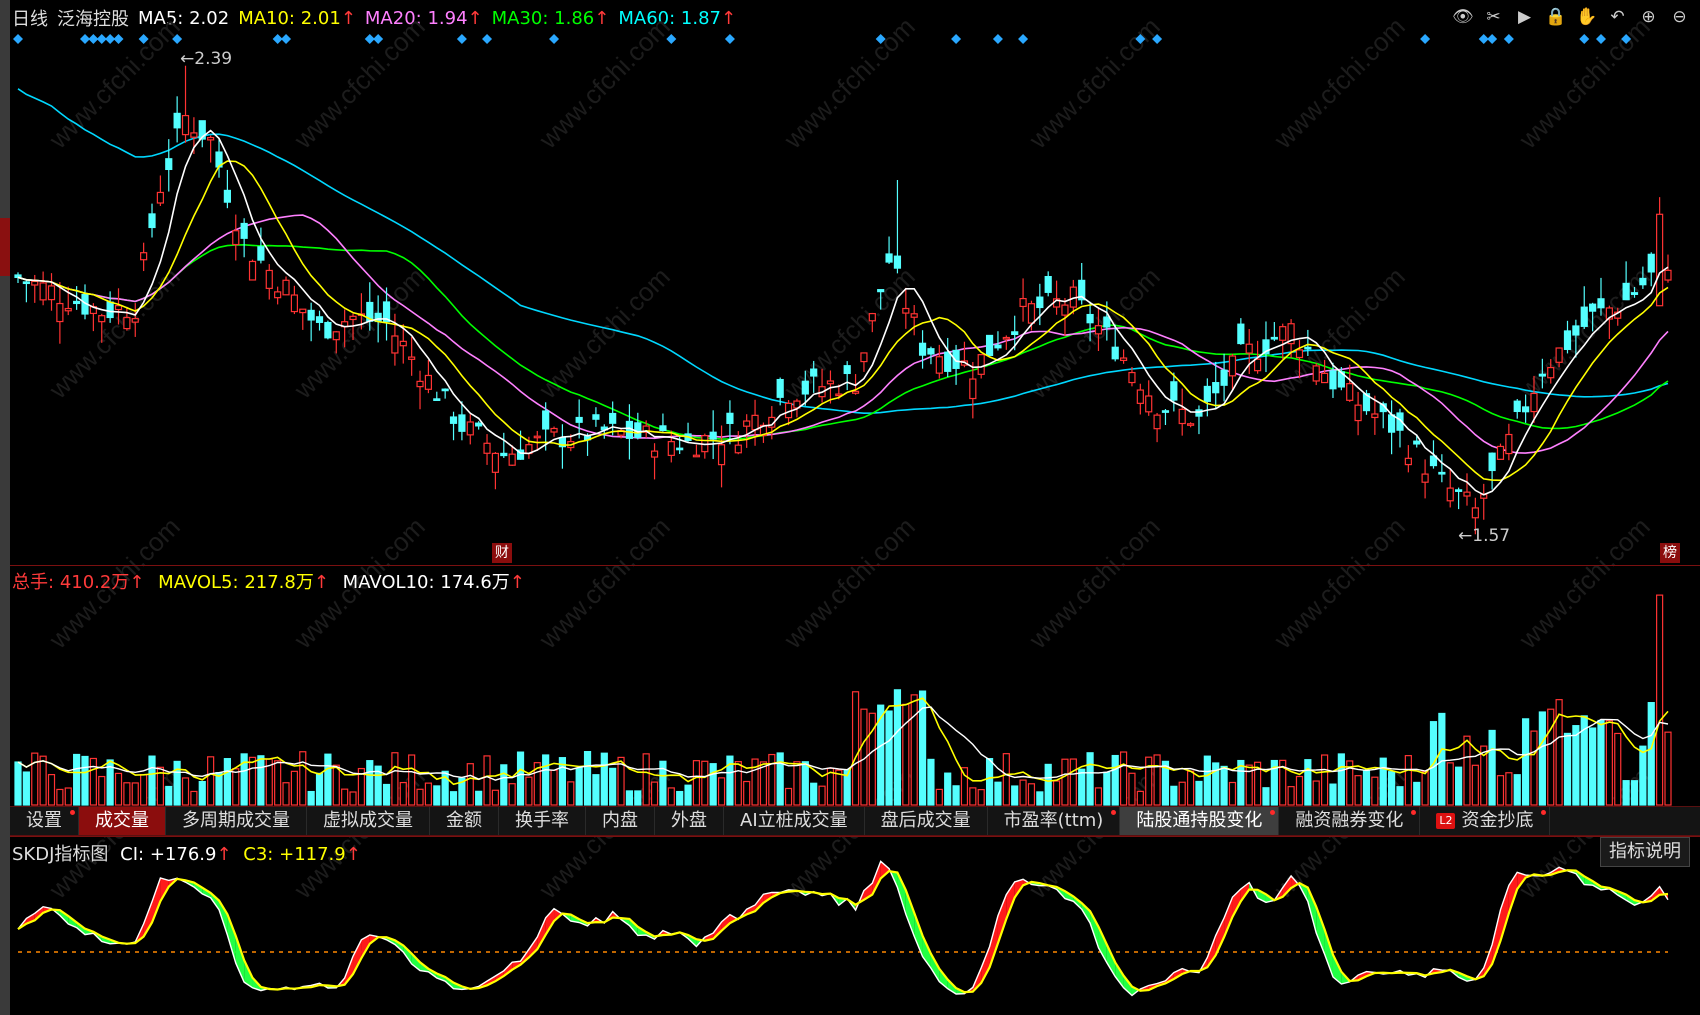  What do you see at coordinates (1200, 821) in the screenshot?
I see `tab-hk-connect-holding: 陆股通持股变化` at bounding box center [1200, 821].